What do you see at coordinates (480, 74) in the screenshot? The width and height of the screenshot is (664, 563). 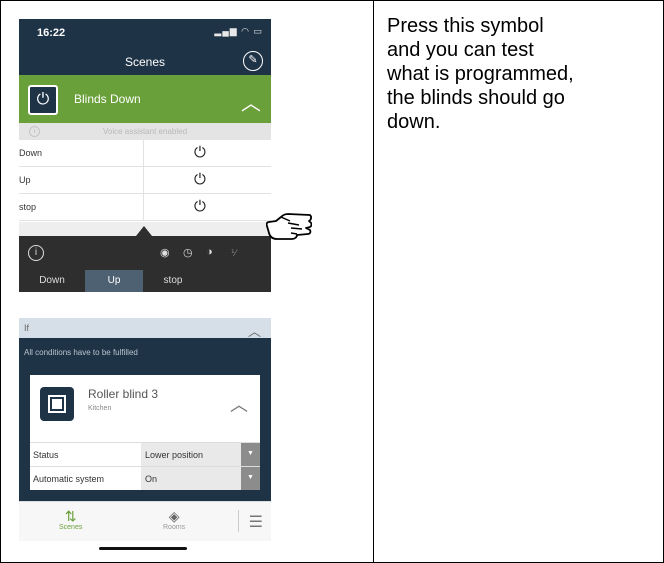 I see `instruction-line: what is programmed,` at bounding box center [480, 74].